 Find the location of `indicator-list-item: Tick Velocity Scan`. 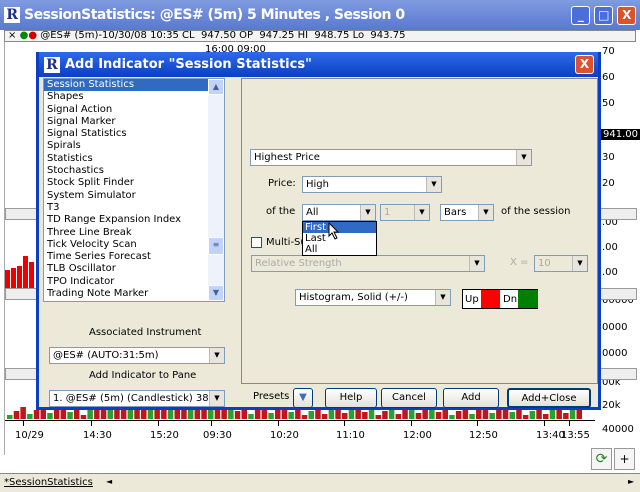

indicator-list-item: Tick Velocity Scan is located at coordinates (126, 245).